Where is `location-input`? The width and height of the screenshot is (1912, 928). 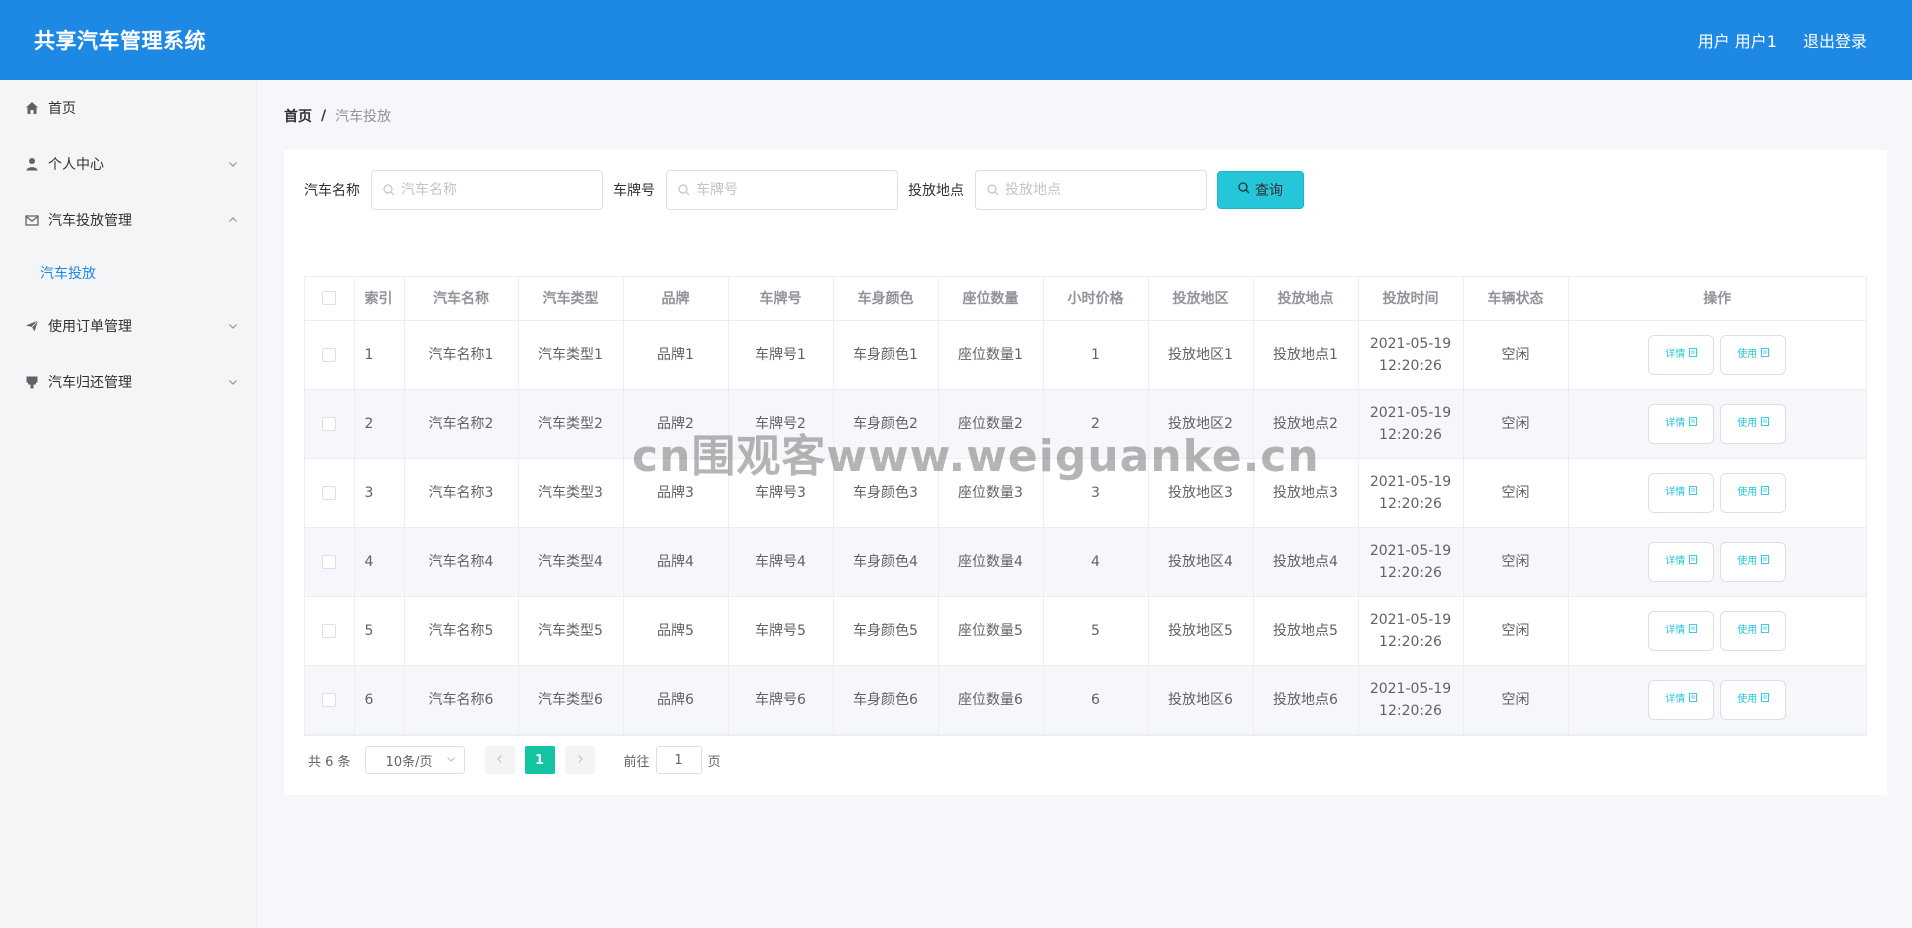
location-input is located at coordinates (1095, 190).